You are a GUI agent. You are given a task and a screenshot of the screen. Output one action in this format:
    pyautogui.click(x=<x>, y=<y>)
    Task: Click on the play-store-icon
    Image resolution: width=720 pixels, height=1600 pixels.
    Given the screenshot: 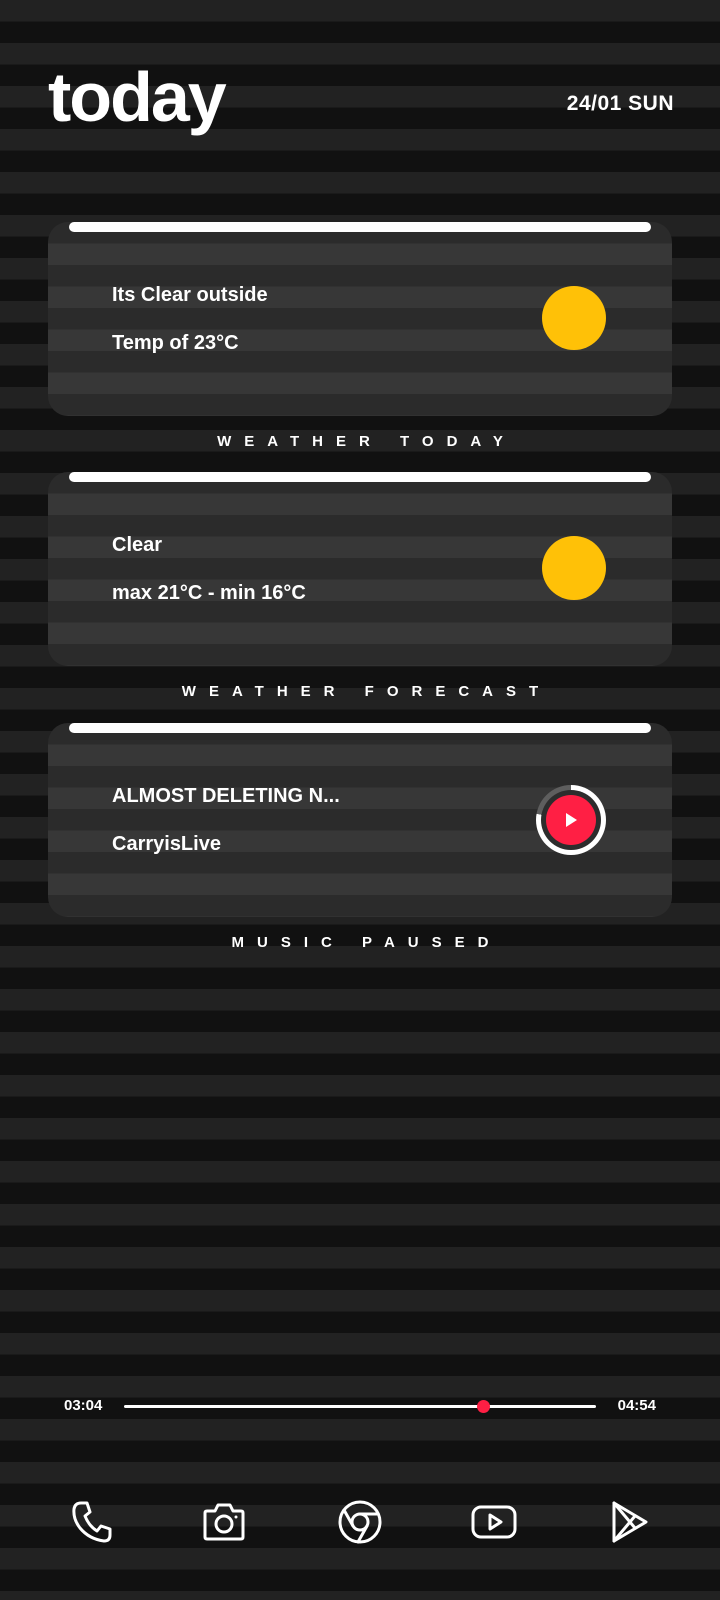 What is the action you would take?
    pyautogui.click(x=630, y=1522)
    